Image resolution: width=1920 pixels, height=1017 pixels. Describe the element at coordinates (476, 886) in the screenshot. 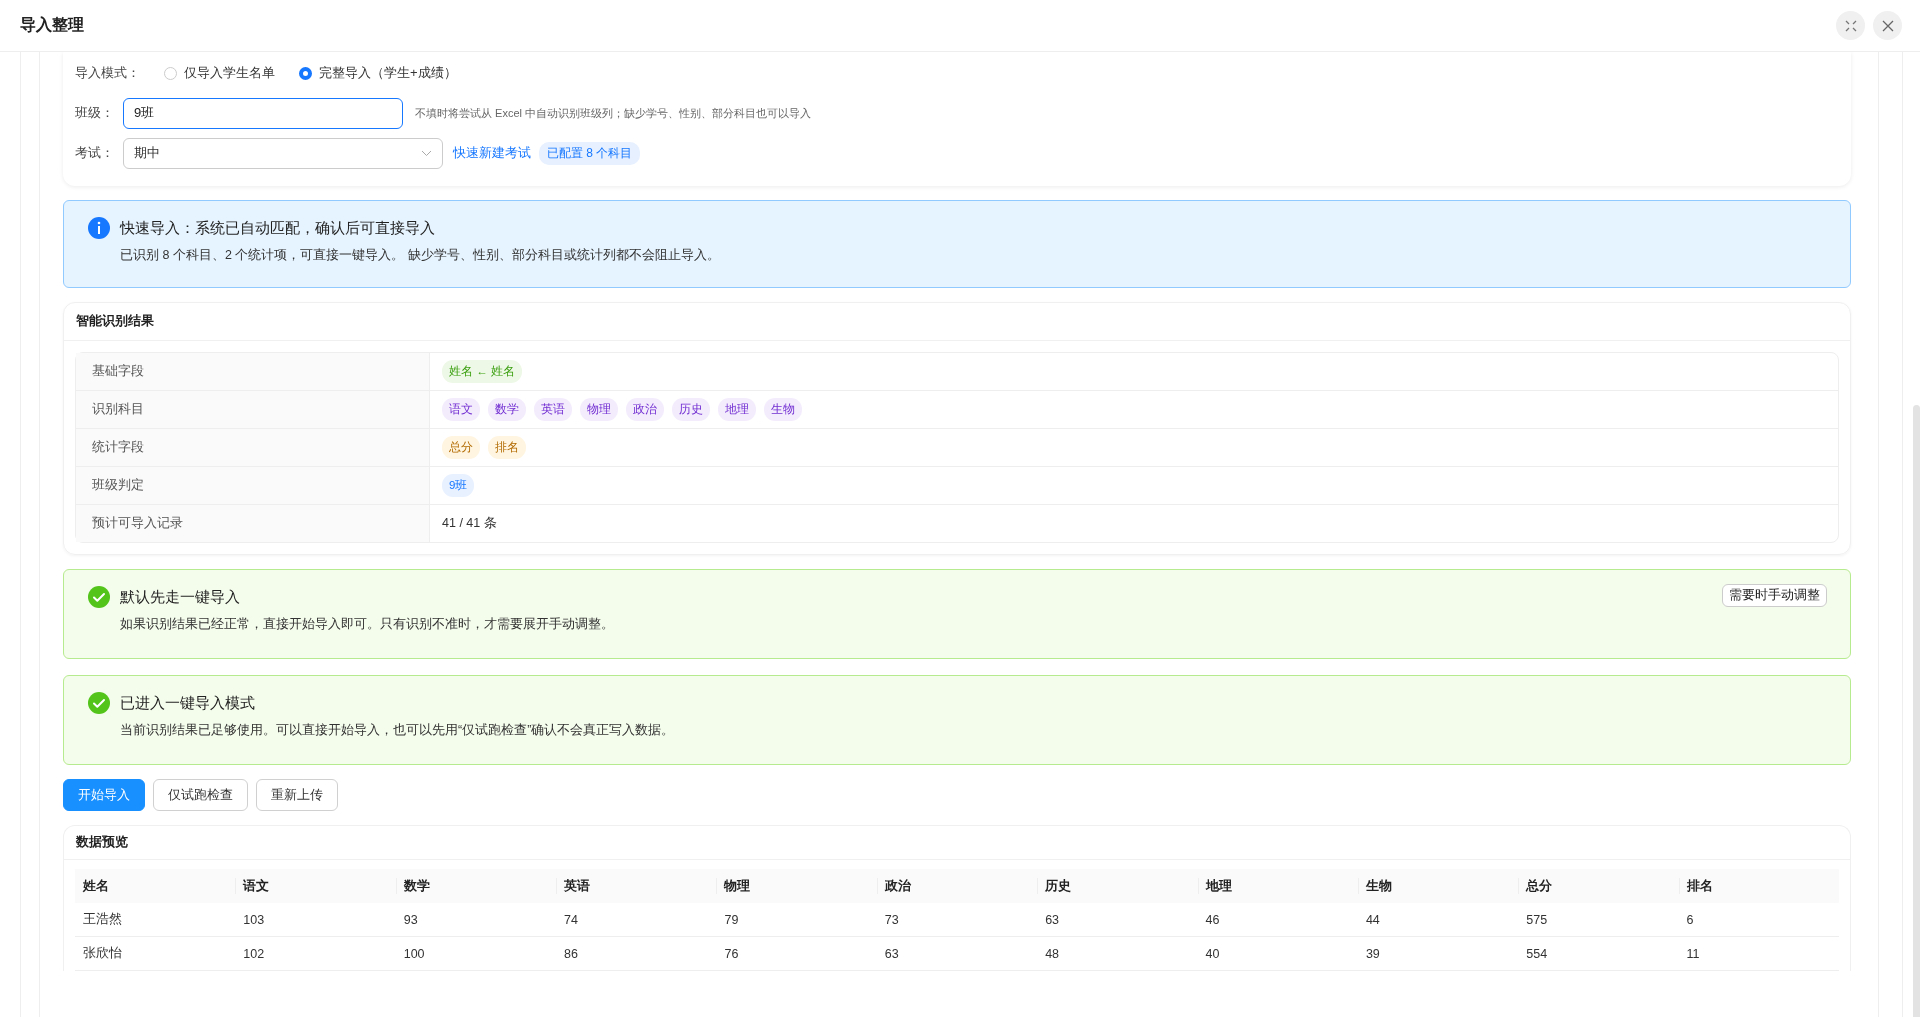

I see `column-header: 数学` at that location.